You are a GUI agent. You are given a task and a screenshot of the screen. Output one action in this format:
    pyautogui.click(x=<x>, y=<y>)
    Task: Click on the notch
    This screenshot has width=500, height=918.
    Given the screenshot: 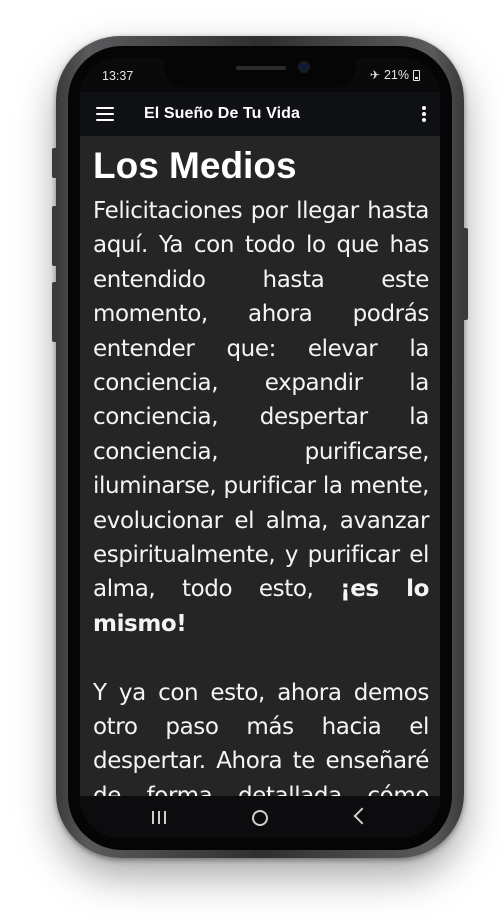 What is the action you would take?
    pyautogui.click(x=260, y=73)
    